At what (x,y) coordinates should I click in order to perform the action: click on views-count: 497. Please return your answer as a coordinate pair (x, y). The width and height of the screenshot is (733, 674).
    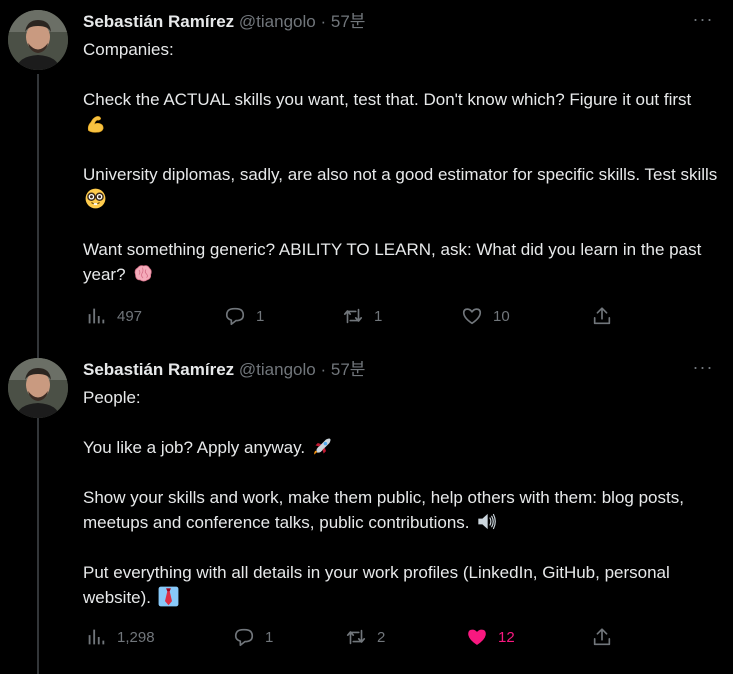
    Looking at the image, I should click on (130, 316).